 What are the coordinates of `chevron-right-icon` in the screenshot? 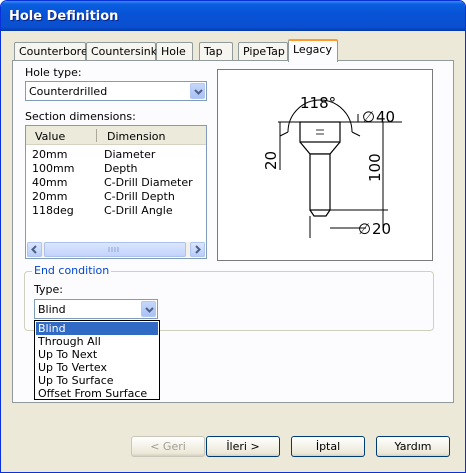 It's located at (198, 249).